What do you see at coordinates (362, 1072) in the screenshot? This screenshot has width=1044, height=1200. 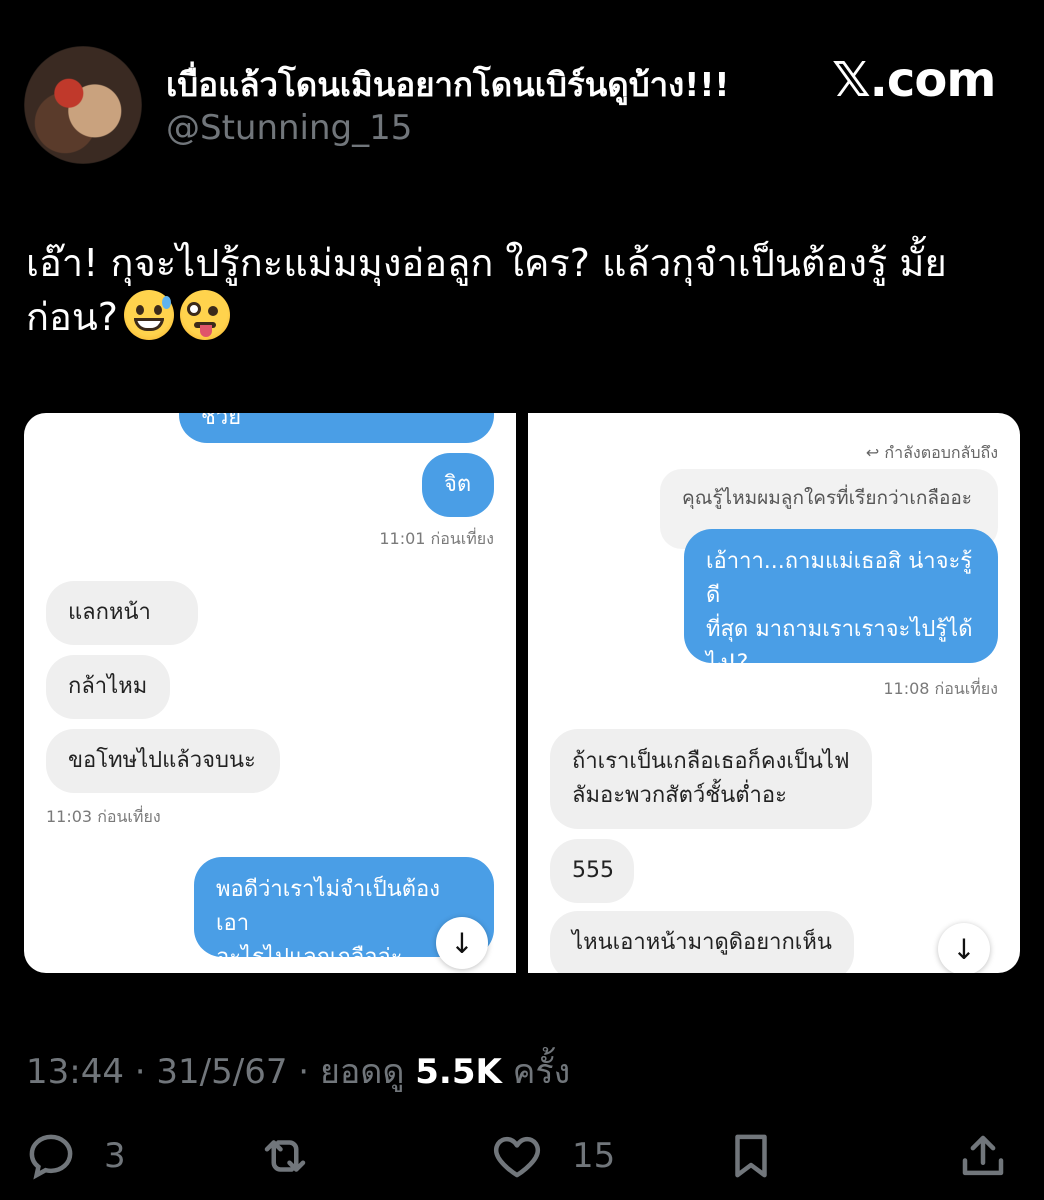 I see `views-label: ยอดดู` at bounding box center [362, 1072].